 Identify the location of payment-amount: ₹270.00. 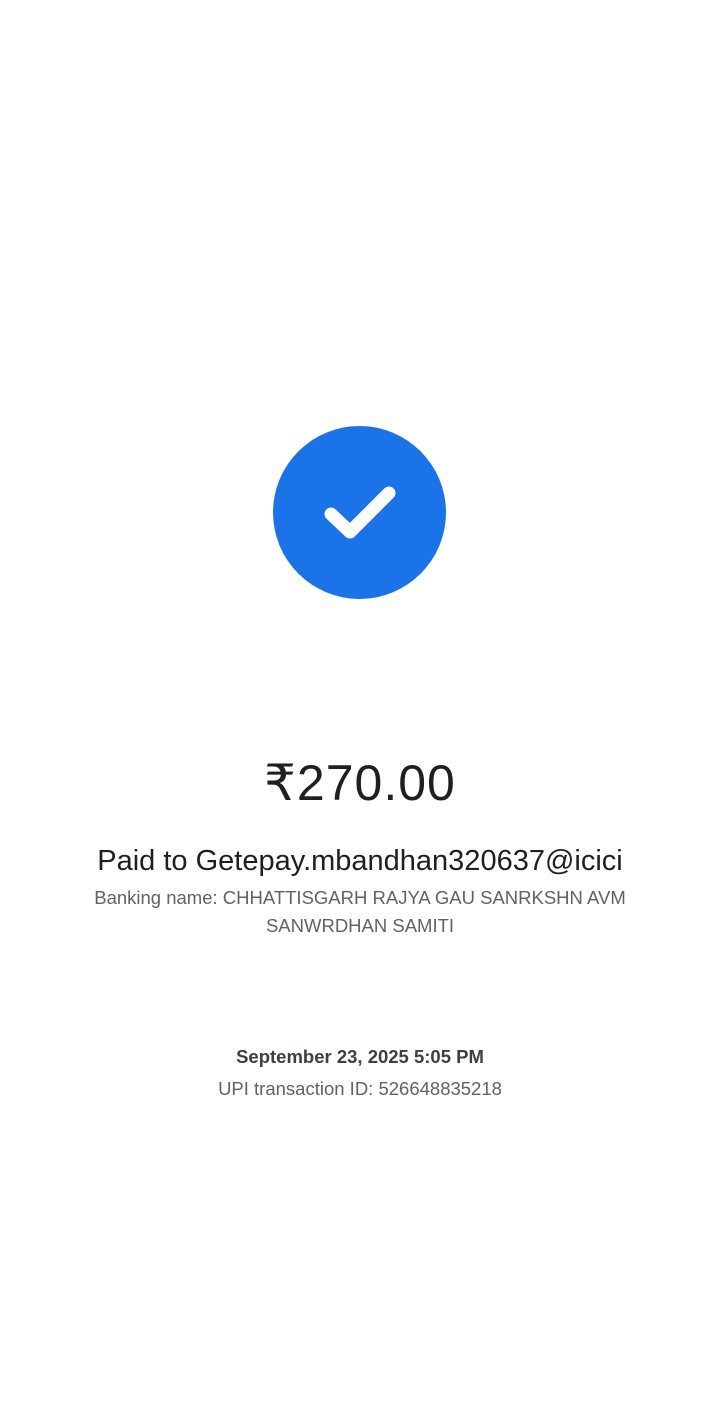
(360, 783).